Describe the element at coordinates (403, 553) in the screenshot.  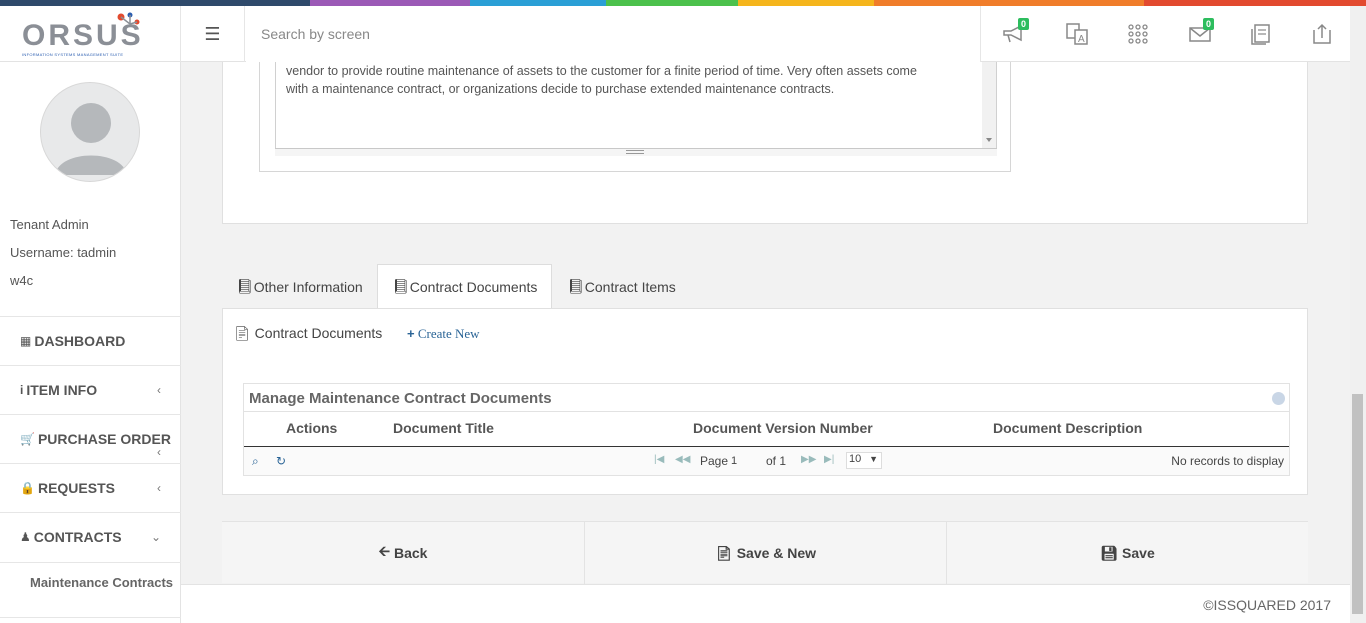
I see `back-button: 🡨 Back` at that location.